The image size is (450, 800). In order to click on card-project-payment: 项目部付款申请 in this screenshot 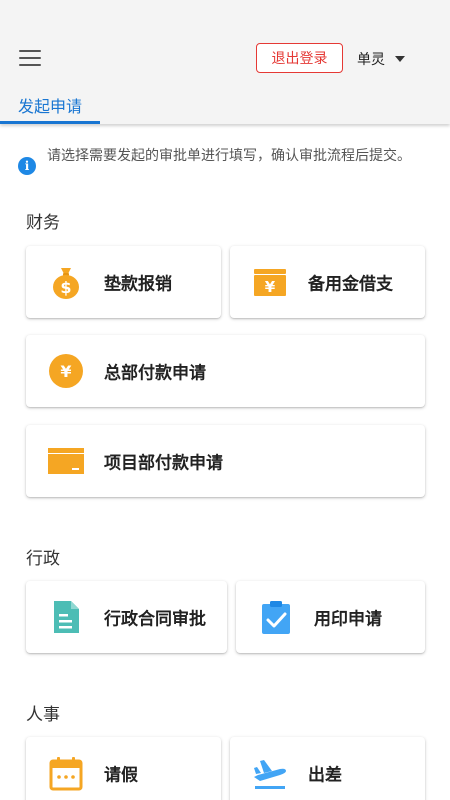, I will do `click(225, 461)`.